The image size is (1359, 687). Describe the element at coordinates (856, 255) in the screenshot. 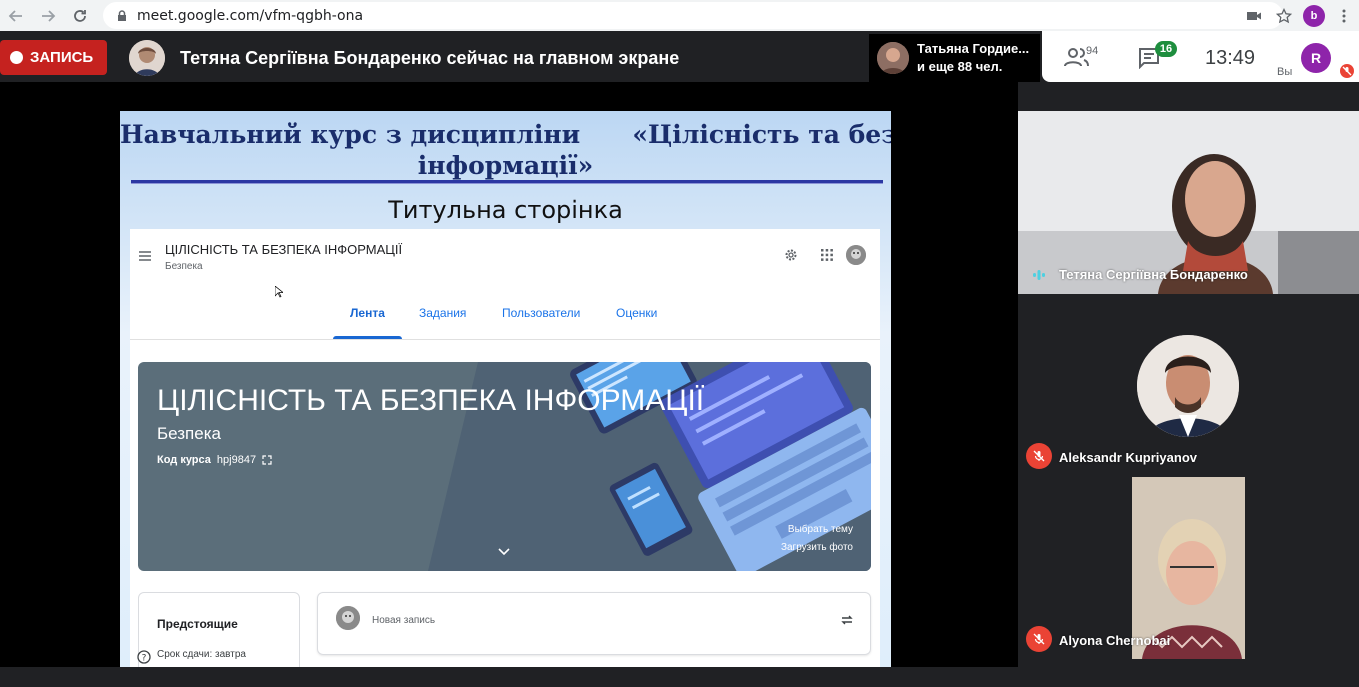

I see `account-avatar` at that location.